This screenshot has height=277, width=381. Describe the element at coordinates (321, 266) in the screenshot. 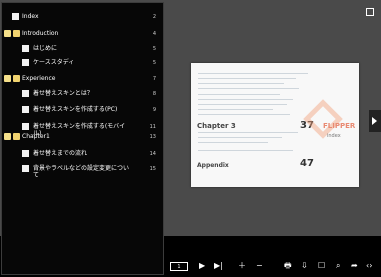

I see `bookmark-icon: ☐` at that location.